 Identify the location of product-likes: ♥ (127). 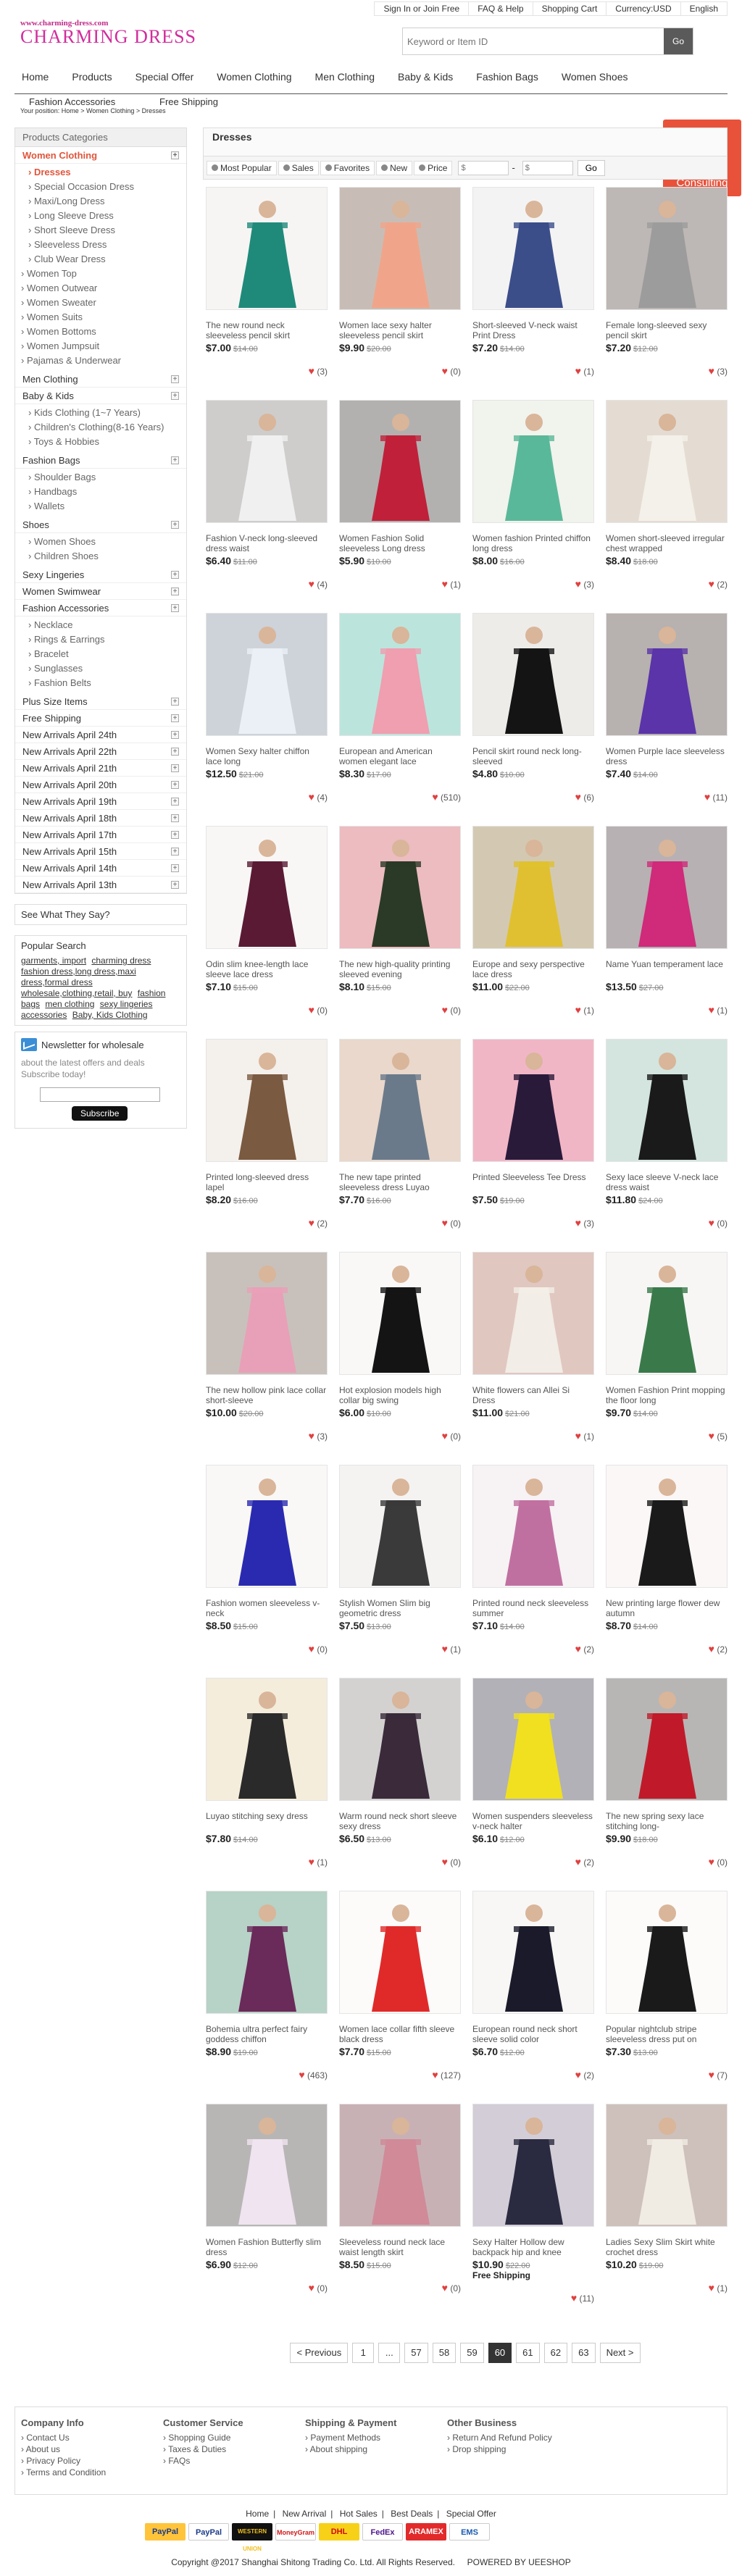
(400, 2075).